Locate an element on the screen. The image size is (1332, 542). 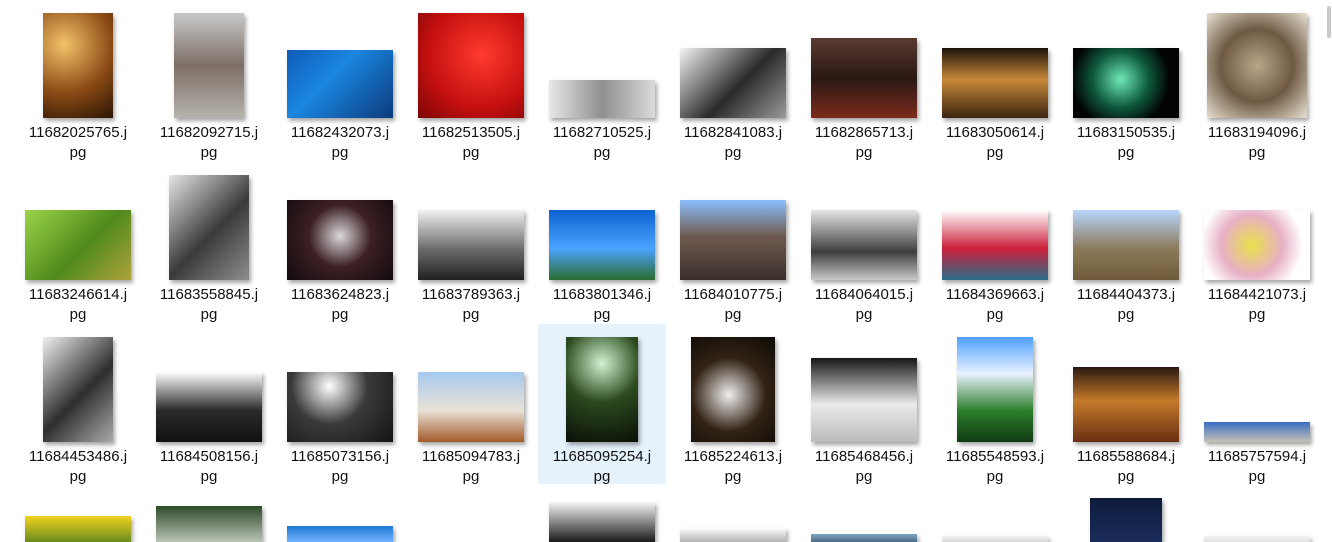
file-tile: 11684453486.j pg is located at coordinates (78, 404).